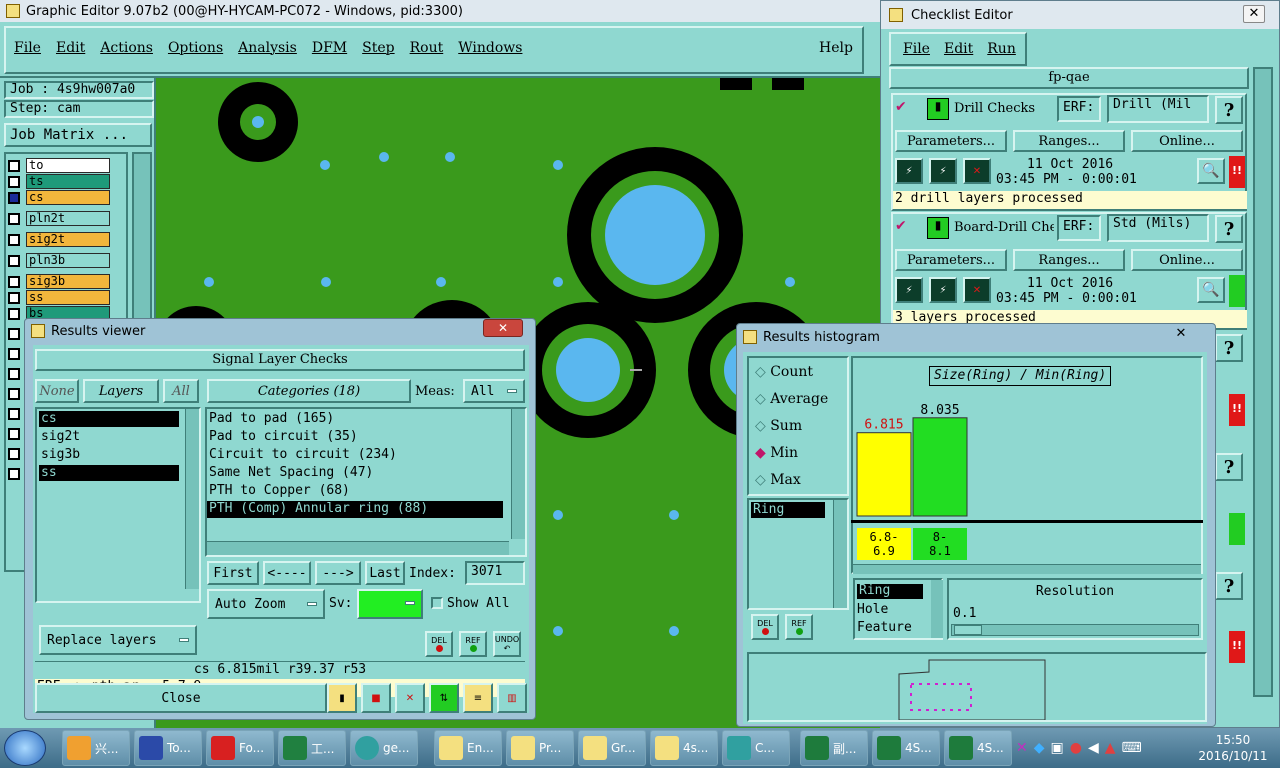 The image size is (1280, 768). I want to click on results-tool-icon-1: ▮, so click(342, 698).